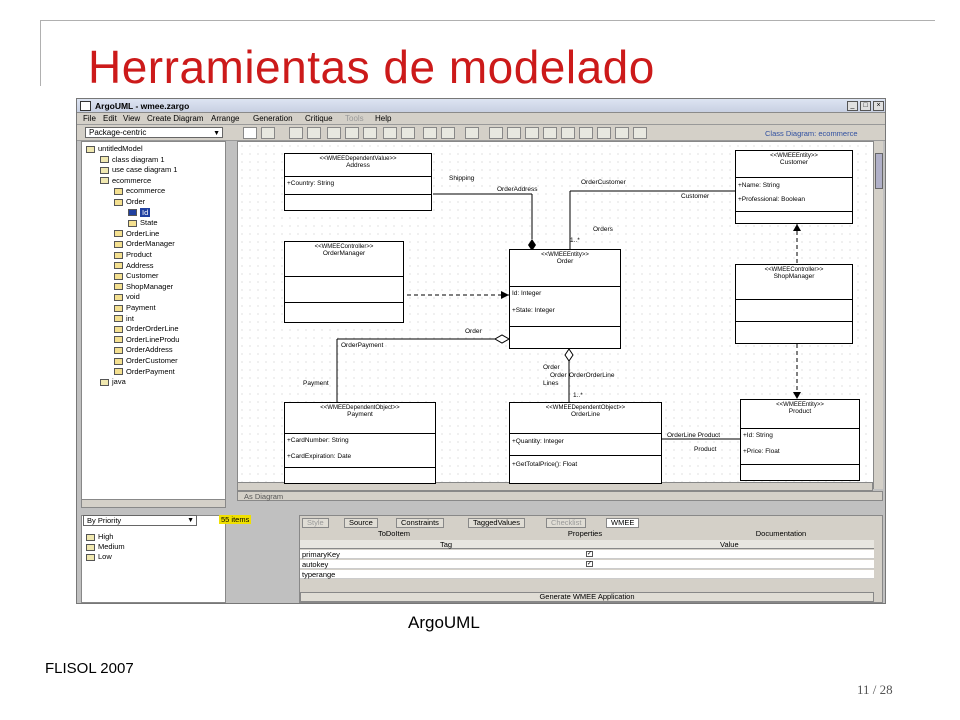 The height and width of the screenshot is (720, 960). What do you see at coordinates (146, 360) in the screenshot?
I see `tree-item: OrderCustomer` at bounding box center [146, 360].